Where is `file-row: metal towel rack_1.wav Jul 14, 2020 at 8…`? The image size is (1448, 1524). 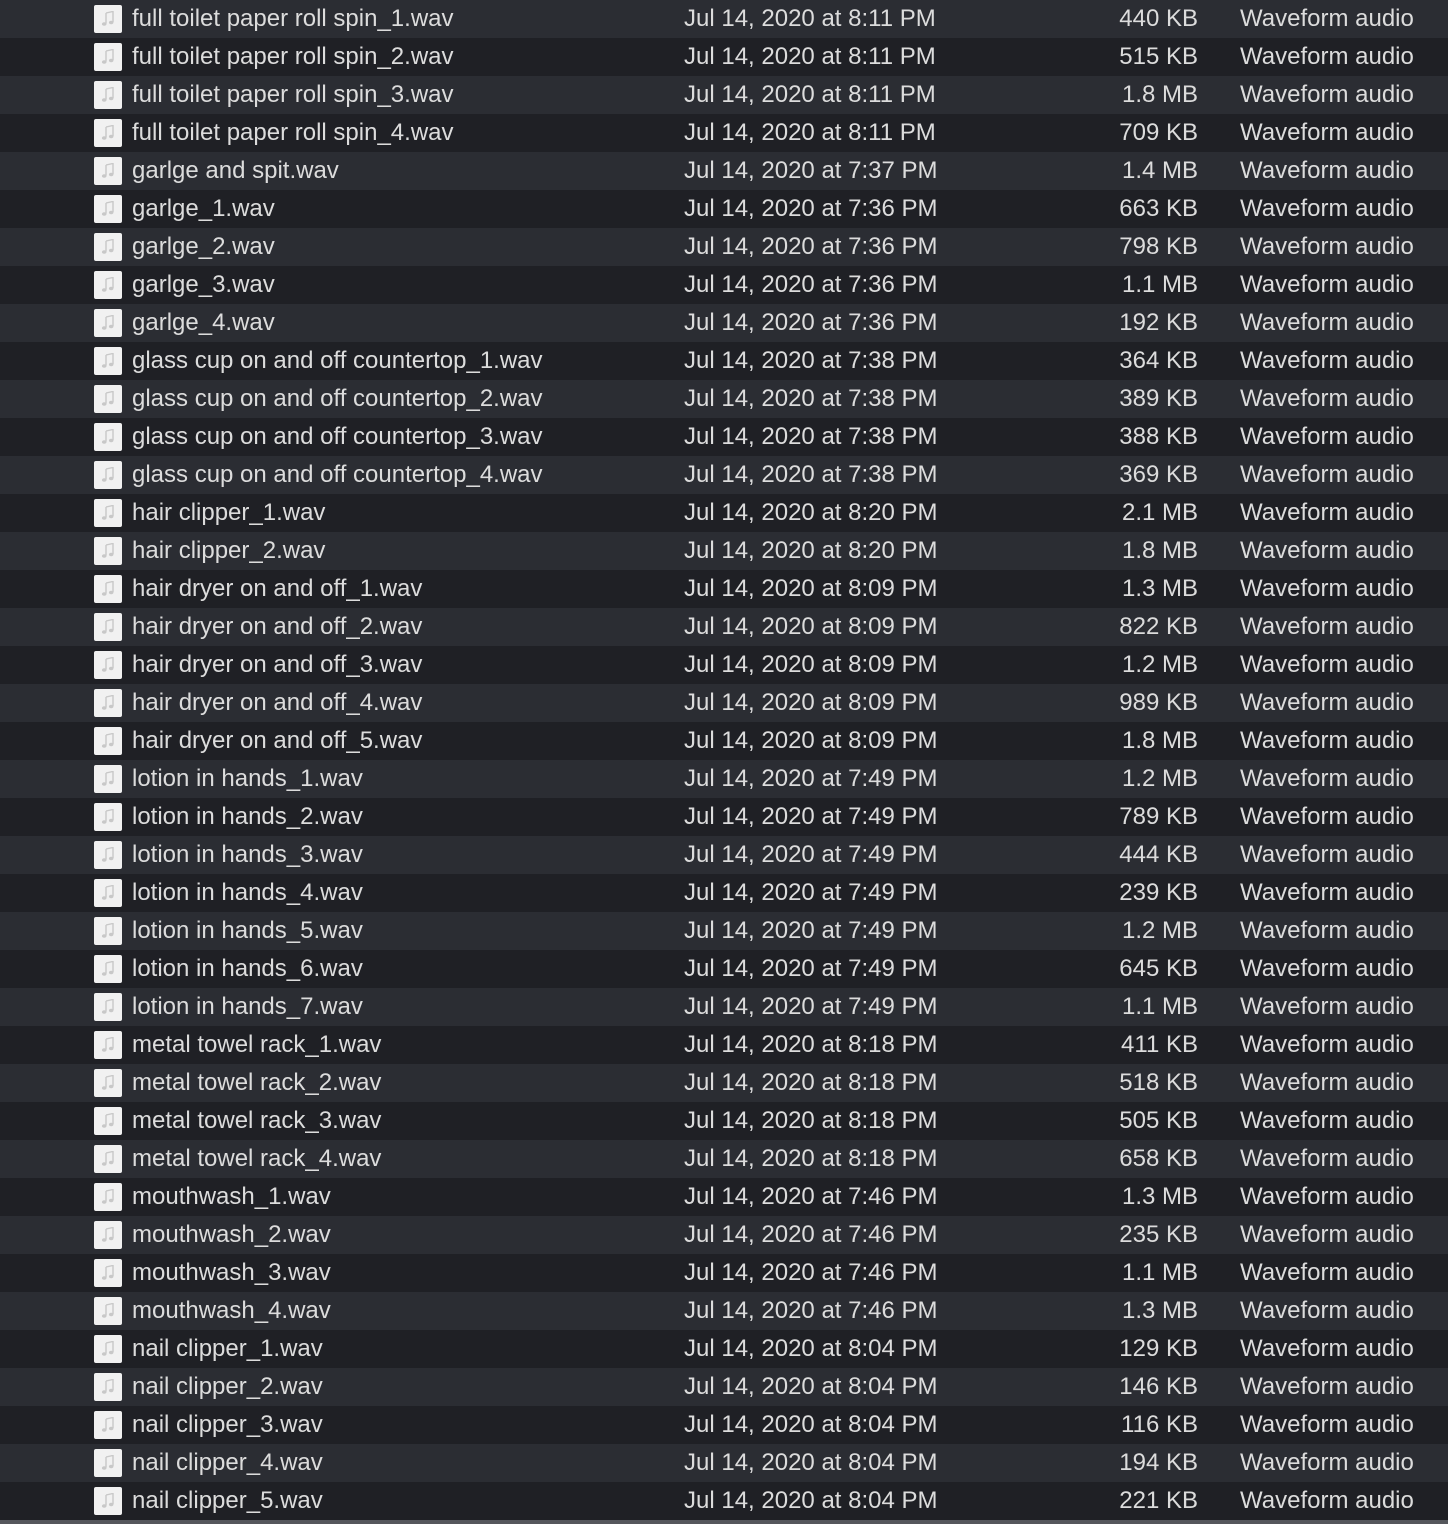 file-row: metal towel rack_1.wav Jul 14, 2020 at 8… is located at coordinates (724, 1045).